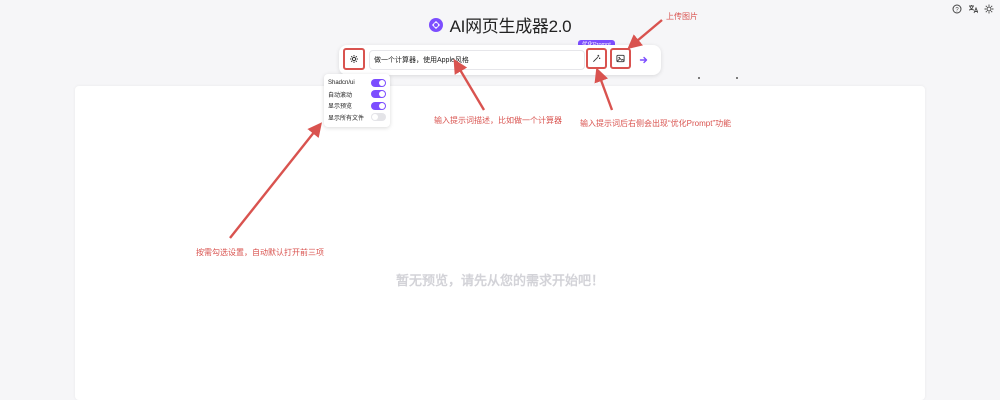  What do you see at coordinates (357, 106) in the screenshot?
I see `menu-item-show-preview: 显示预览` at bounding box center [357, 106].